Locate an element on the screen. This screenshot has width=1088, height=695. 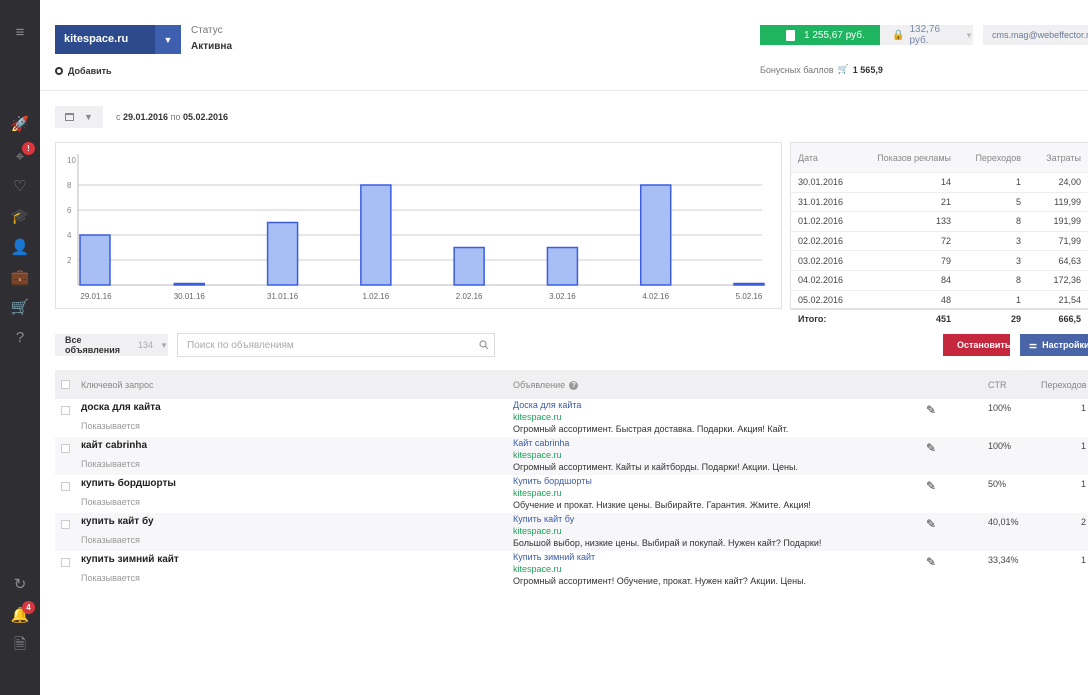
ctr-value: 100% is located at coordinates (1000, 408).